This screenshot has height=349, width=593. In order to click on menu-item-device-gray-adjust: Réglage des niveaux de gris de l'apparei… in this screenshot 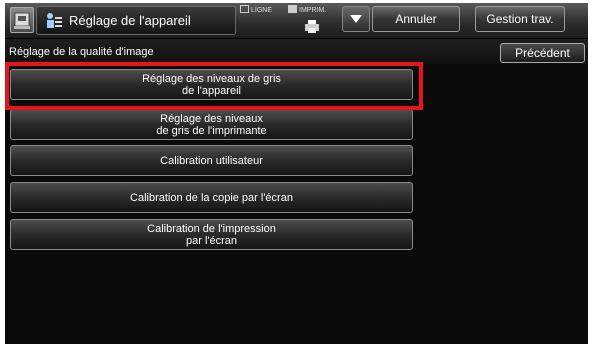, I will do `click(211, 84)`.